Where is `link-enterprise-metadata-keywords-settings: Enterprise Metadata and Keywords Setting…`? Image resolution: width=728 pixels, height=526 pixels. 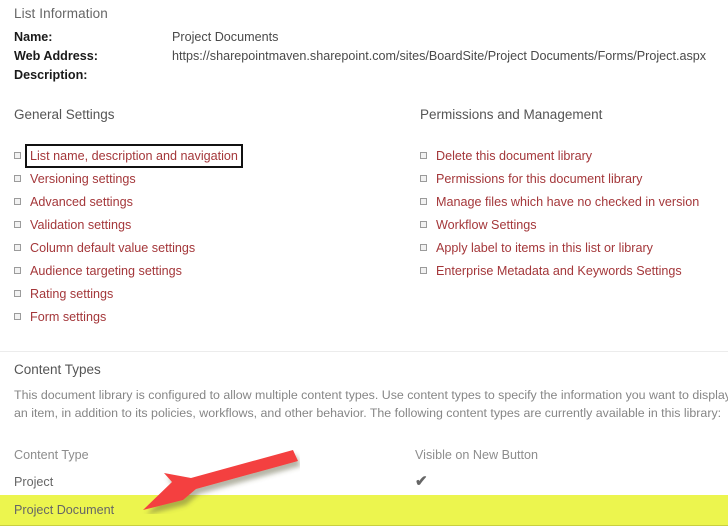
link-enterprise-metadata-keywords-settings: Enterprise Metadata and Keywords Setting… is located at coordinates (559, 271).